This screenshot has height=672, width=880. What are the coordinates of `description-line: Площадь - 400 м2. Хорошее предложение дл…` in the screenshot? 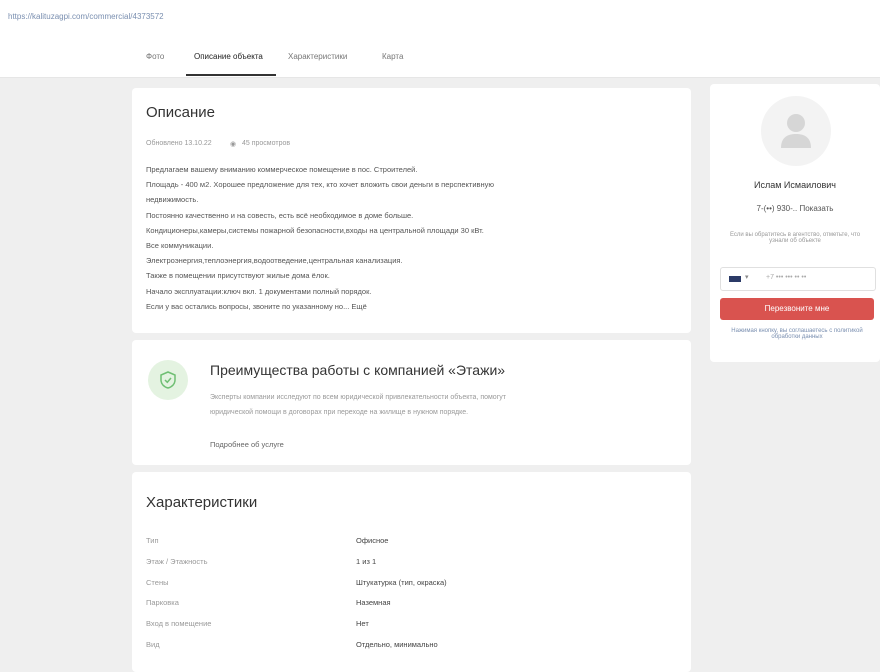 It's located at (320, 184).